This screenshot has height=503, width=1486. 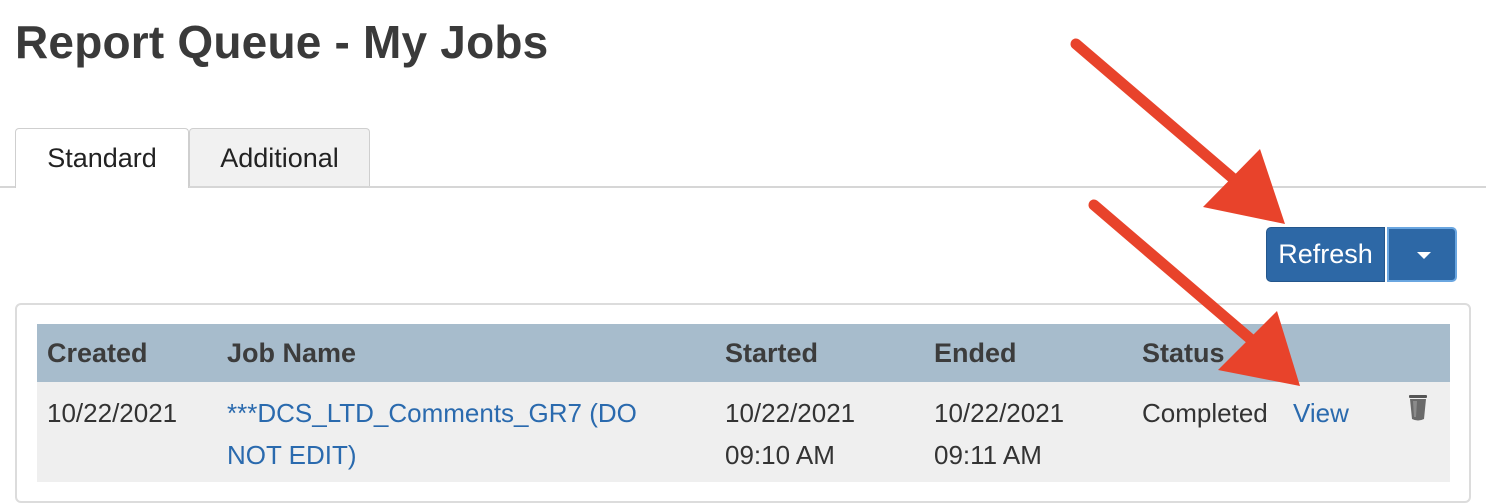 I want to click on column-header-status: Status, so click(x=1183, y=353).